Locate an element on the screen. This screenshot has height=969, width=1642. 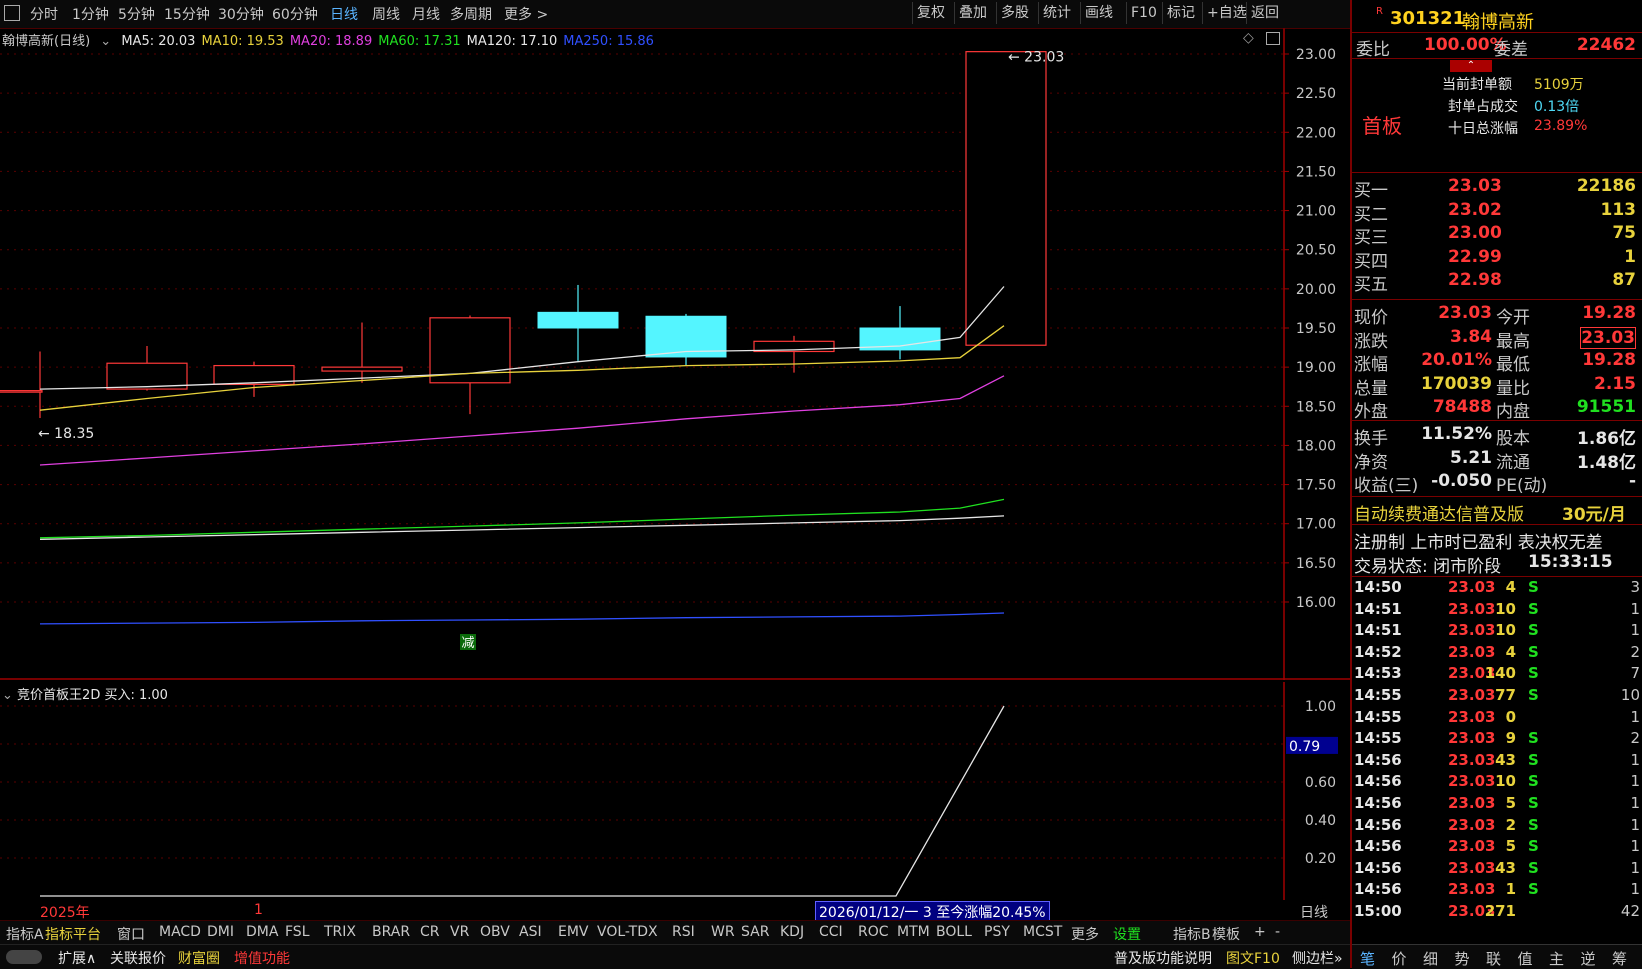
indicator-tab-18: KDJ is located at coordinates (792, 932).